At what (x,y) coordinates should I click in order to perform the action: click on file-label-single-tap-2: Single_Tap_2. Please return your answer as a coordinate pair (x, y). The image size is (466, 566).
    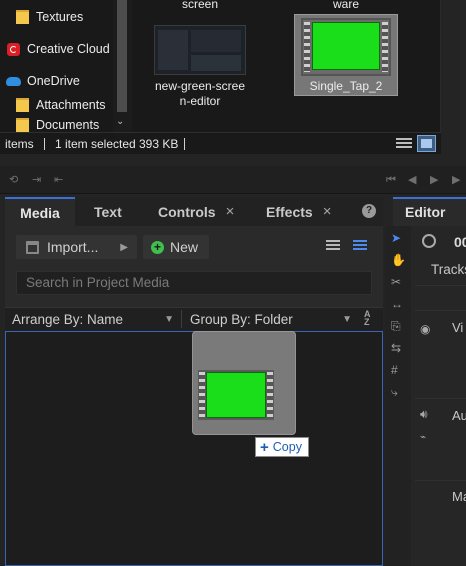
    Looking at the image, I should click on (346, 86).